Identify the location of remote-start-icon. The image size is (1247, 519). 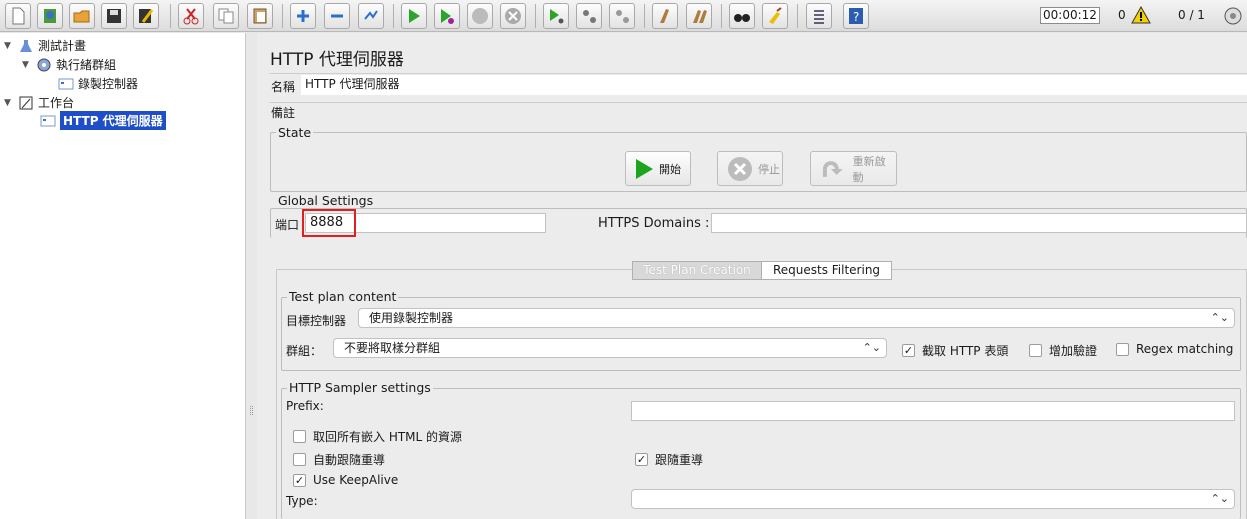
(556, 16).